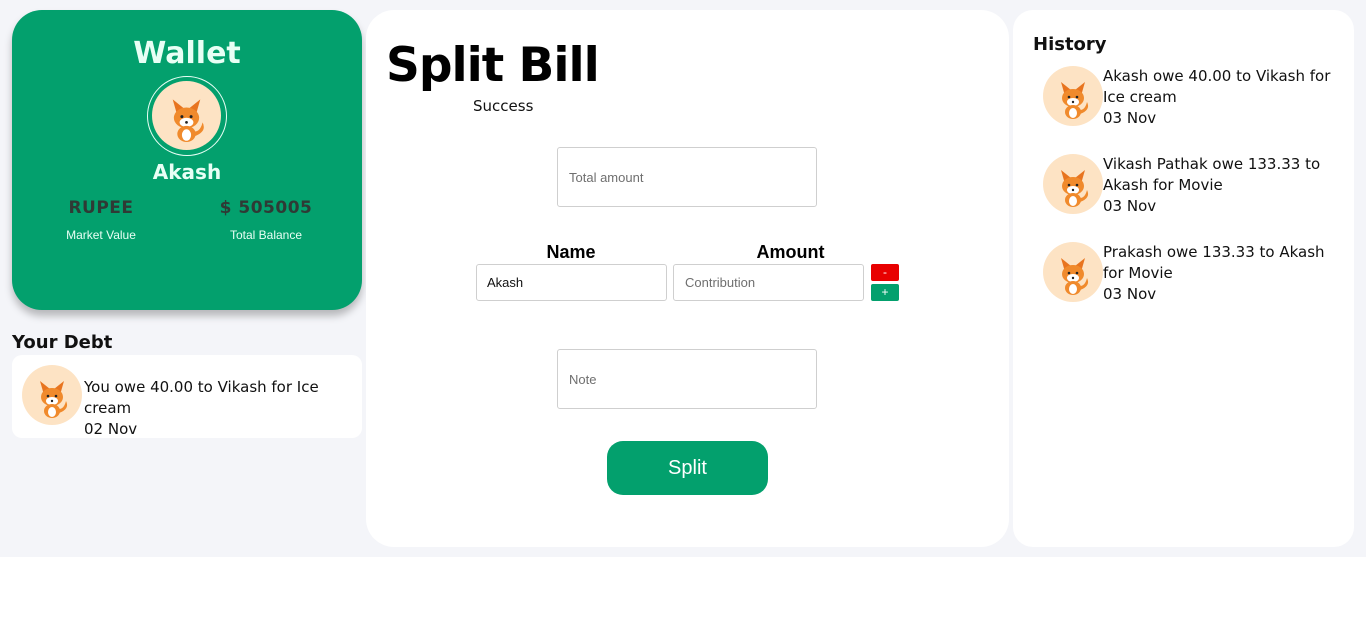 Image resolution: width=1366 pixels, height=625 pixels. Describe the element at coordinates (266, 235) in the screenshot. I see `total-balance-label: Total Balance` at that location.